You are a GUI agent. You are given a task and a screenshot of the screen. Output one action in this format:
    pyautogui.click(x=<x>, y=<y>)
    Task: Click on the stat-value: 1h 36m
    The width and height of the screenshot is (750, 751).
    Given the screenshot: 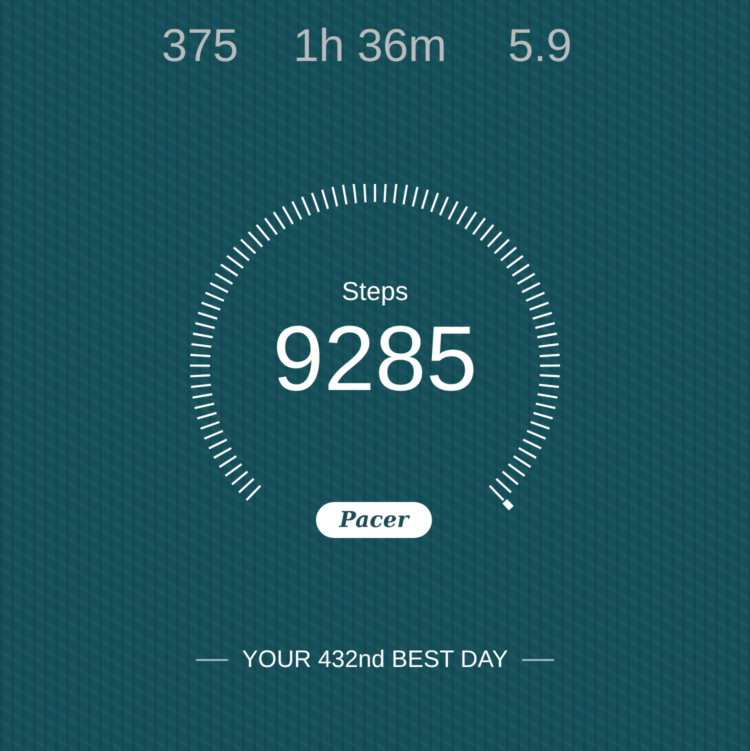 What is the action you would take?
    pyautogui.click(x=370, y=45)
    